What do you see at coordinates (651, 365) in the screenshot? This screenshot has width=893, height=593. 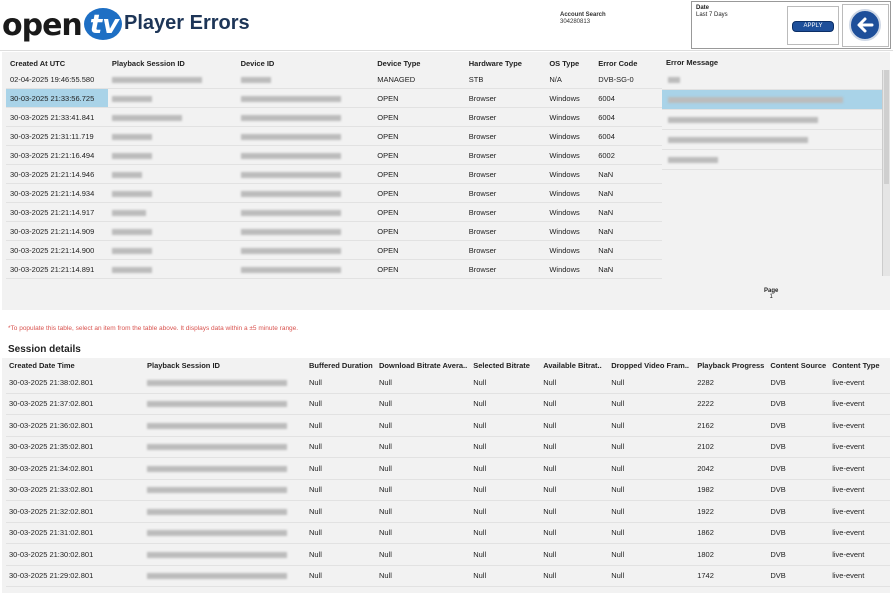 I see `col-dropped-frames: Dropped Video Fram..` at bounding box center [651, 365].